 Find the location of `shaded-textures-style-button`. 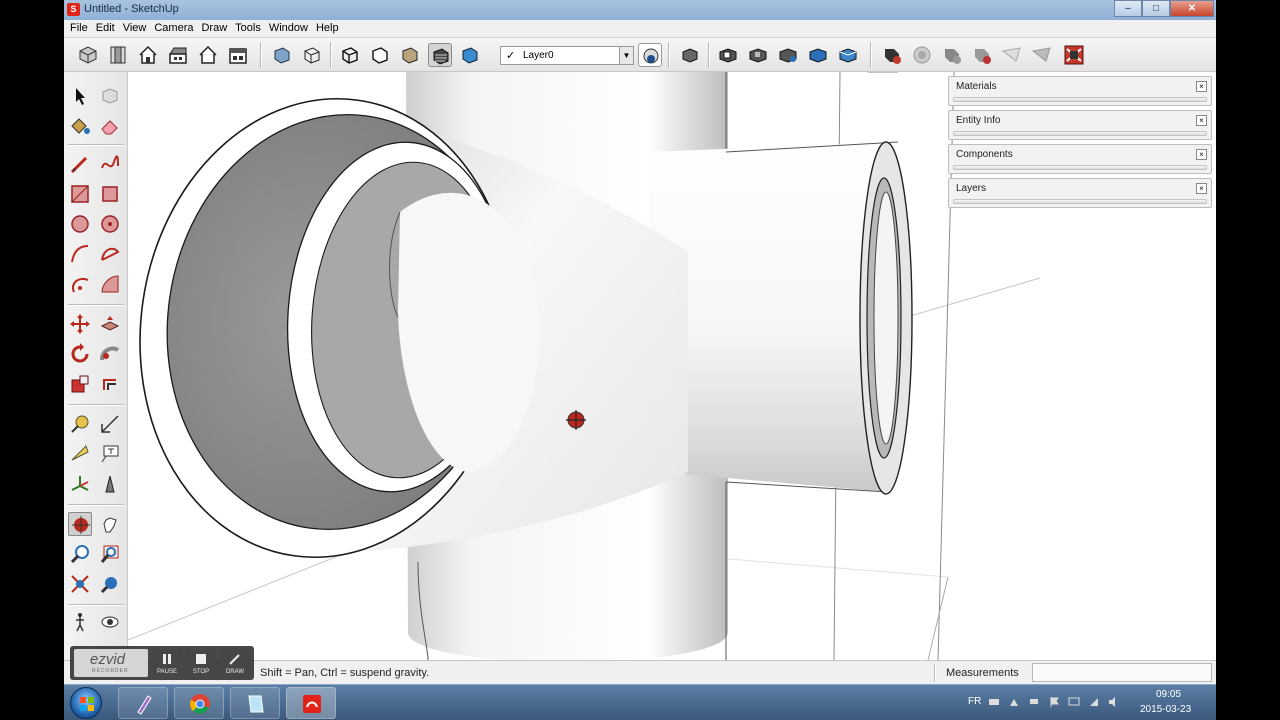

shaded-textures-style-button is located at coordinates (440, 55).